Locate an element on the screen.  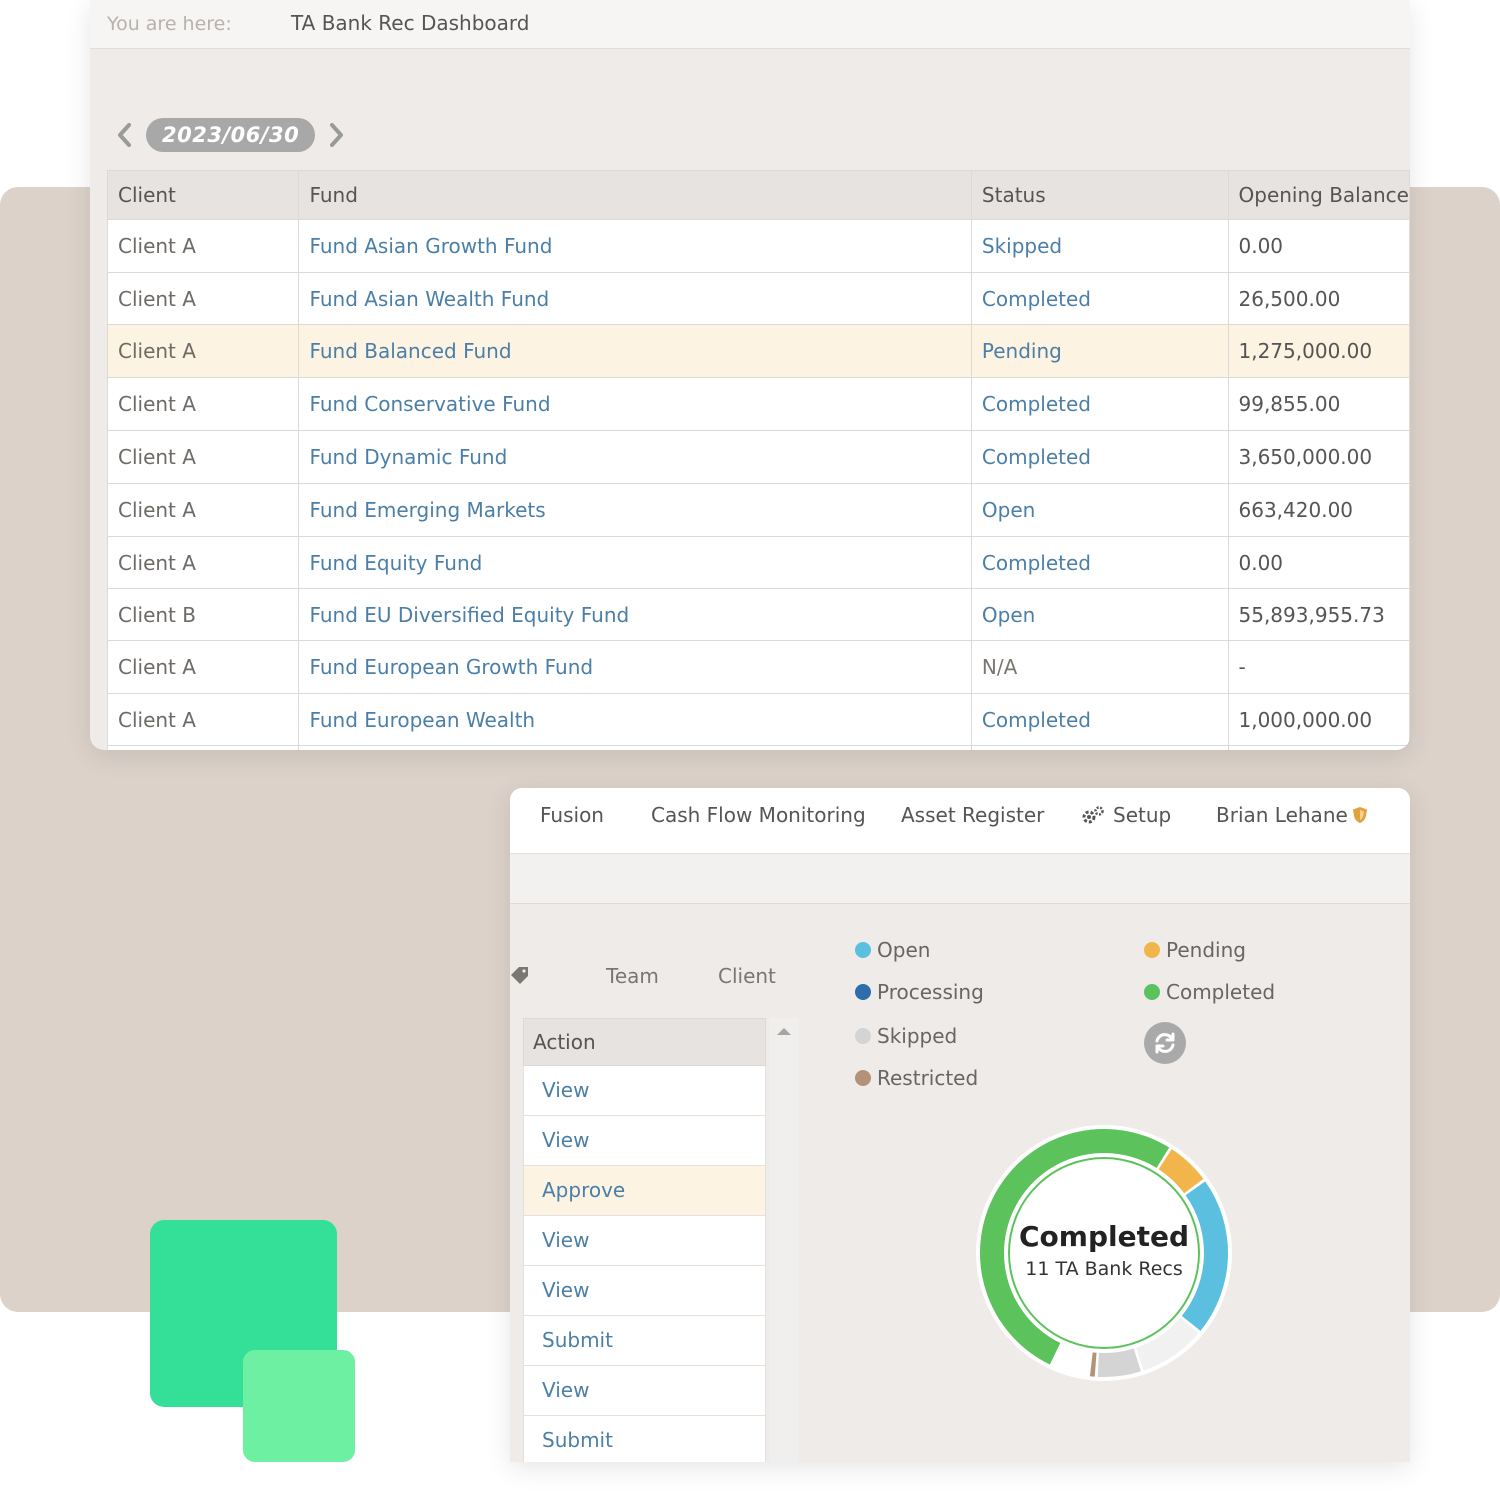
cell-fund-link: Fund Conservative Fund is located at coordinates (635, 404).